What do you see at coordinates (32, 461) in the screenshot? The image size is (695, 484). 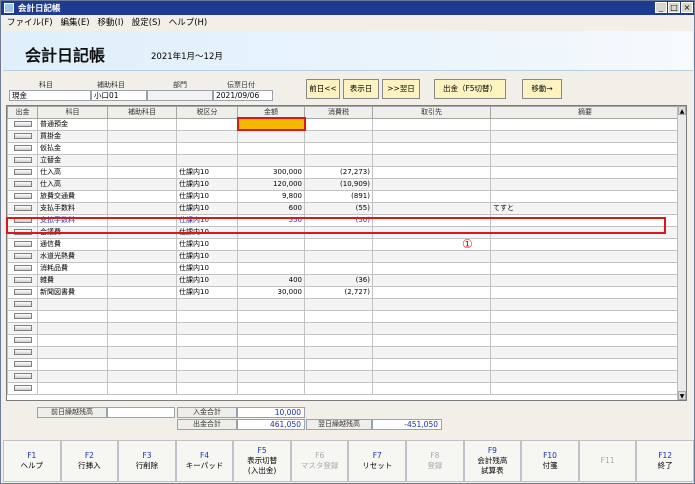 I see `fkey-f1: F1 ヘルプ` at bounding box center [32, 461].